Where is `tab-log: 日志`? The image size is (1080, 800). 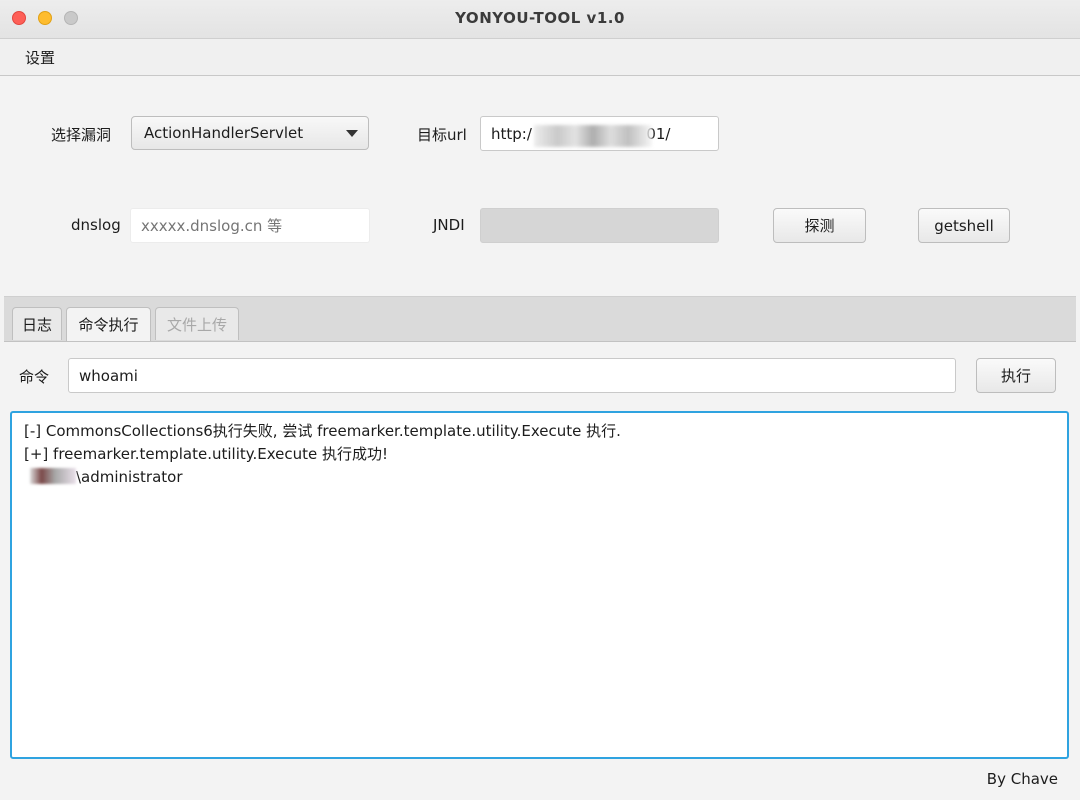 tab-log: 日志 is located at coordinates (37, 323).